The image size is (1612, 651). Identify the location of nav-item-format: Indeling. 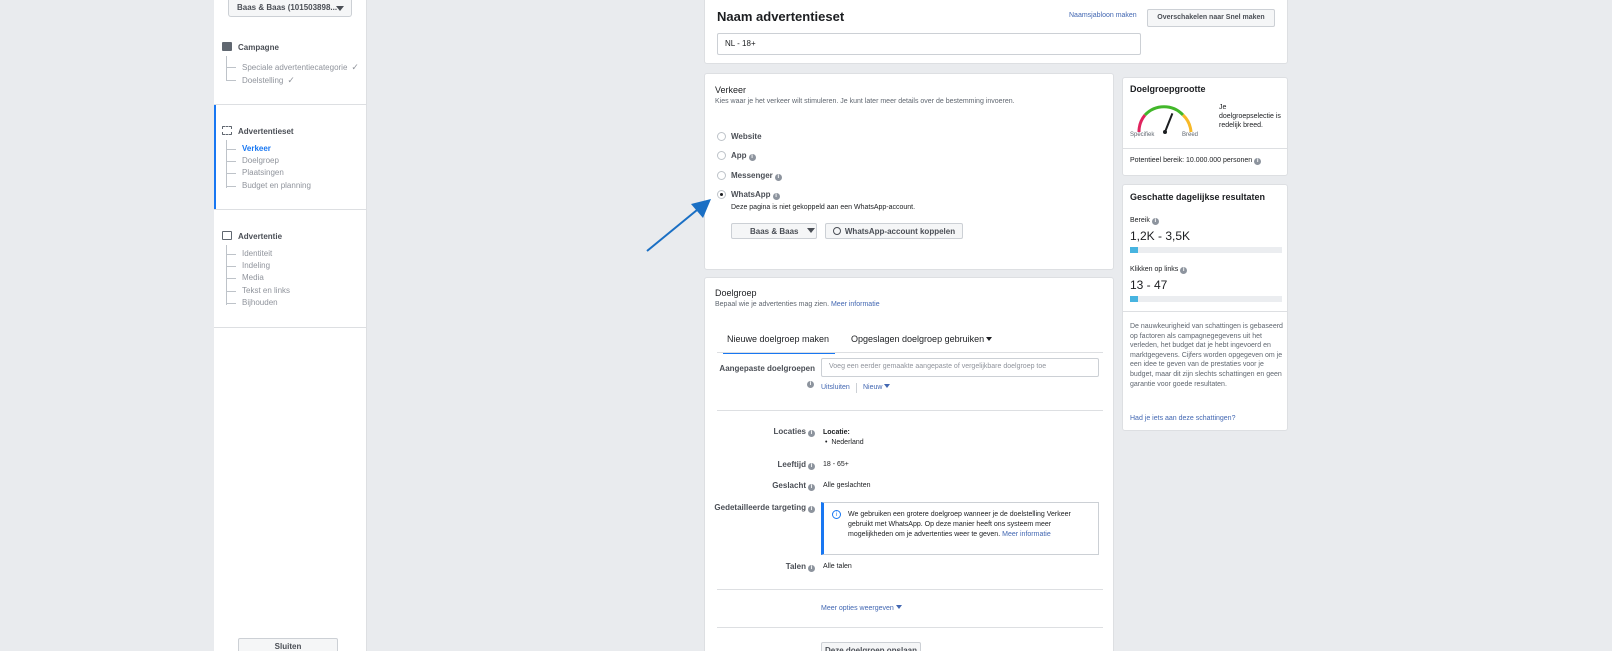
(248, 265).